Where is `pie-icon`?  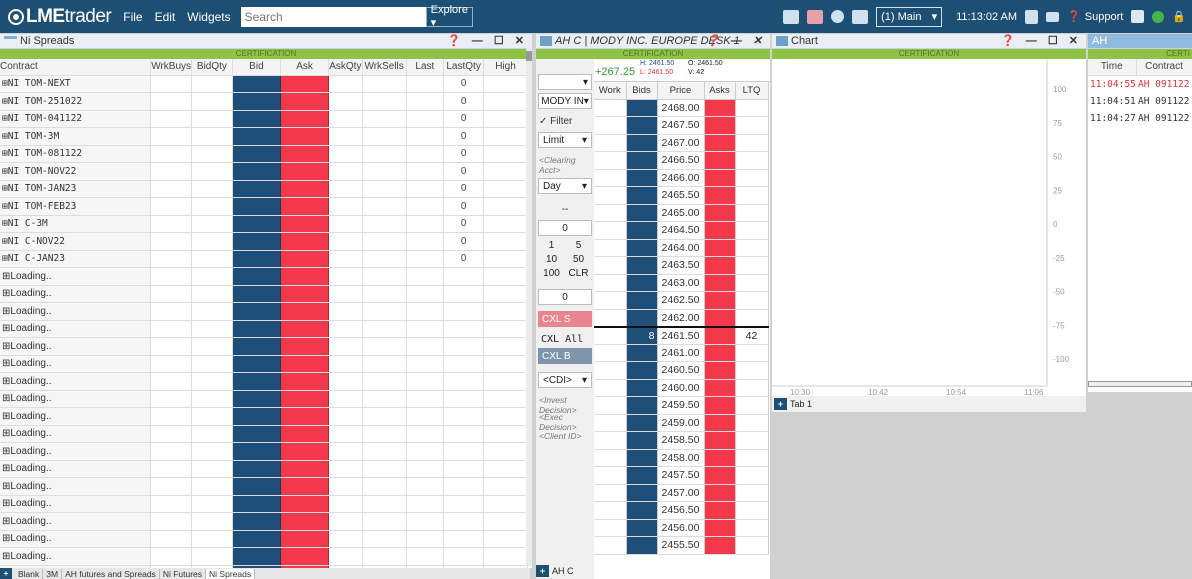
pie-icon is located at coordinates (838, 16).